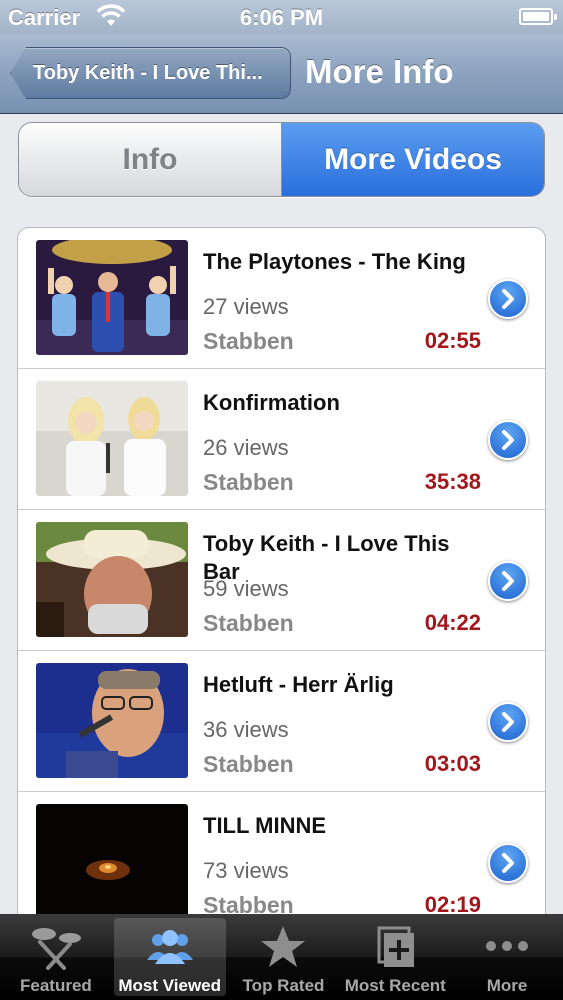  I want to click on tab-label: Most Recent, so click(395, 985).